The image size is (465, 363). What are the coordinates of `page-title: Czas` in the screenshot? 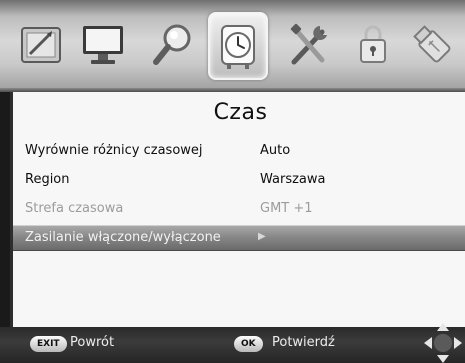 It's located at (240, 112).